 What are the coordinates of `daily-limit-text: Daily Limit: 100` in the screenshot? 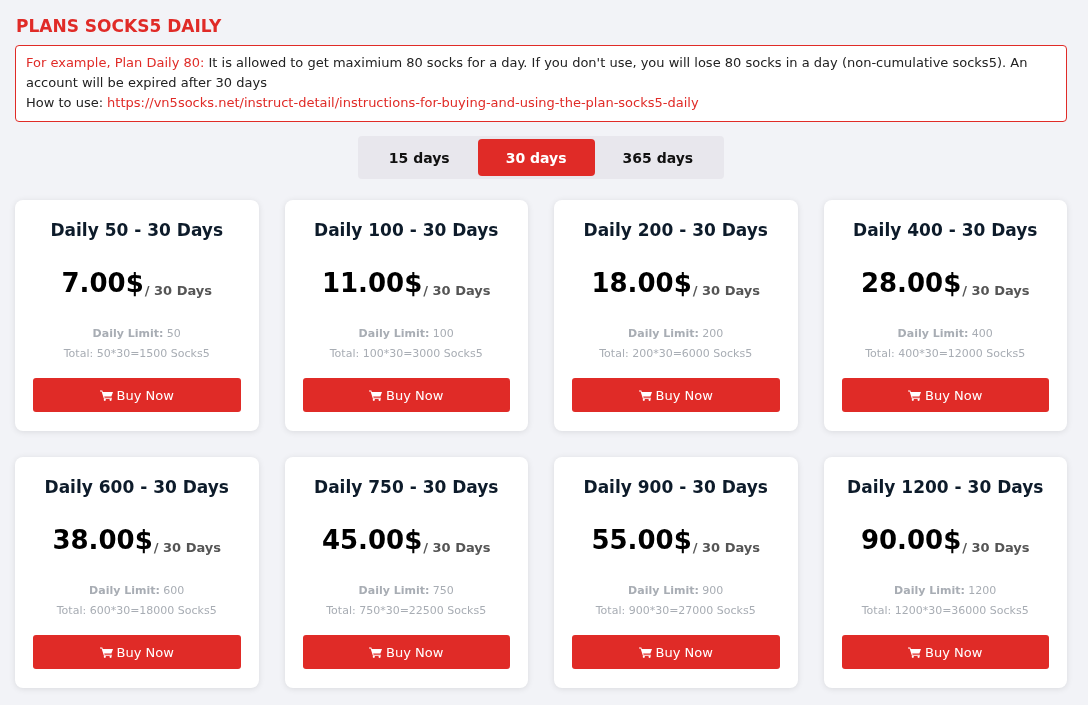 It's located at (406, 334).